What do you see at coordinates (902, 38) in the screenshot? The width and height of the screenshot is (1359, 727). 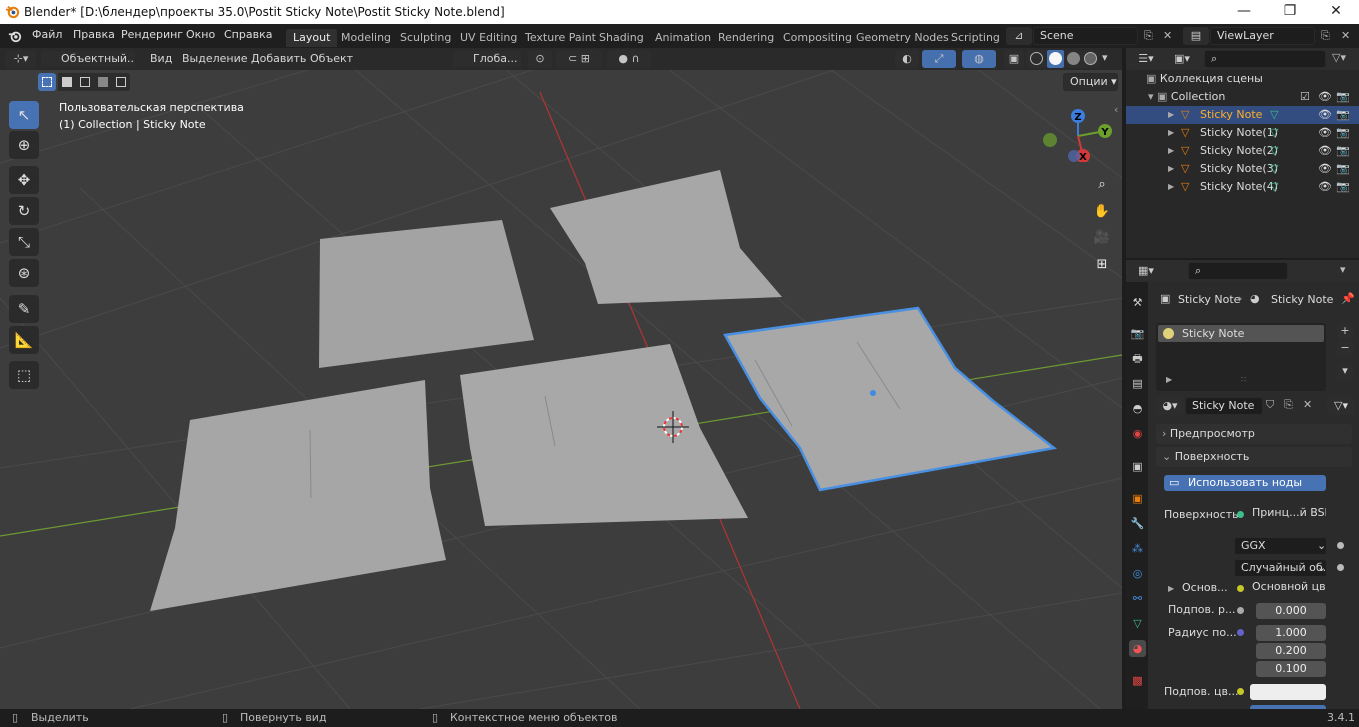 I see `tab-geometry-nodes: Geometry Nodes` at bounding box center [902, 38].